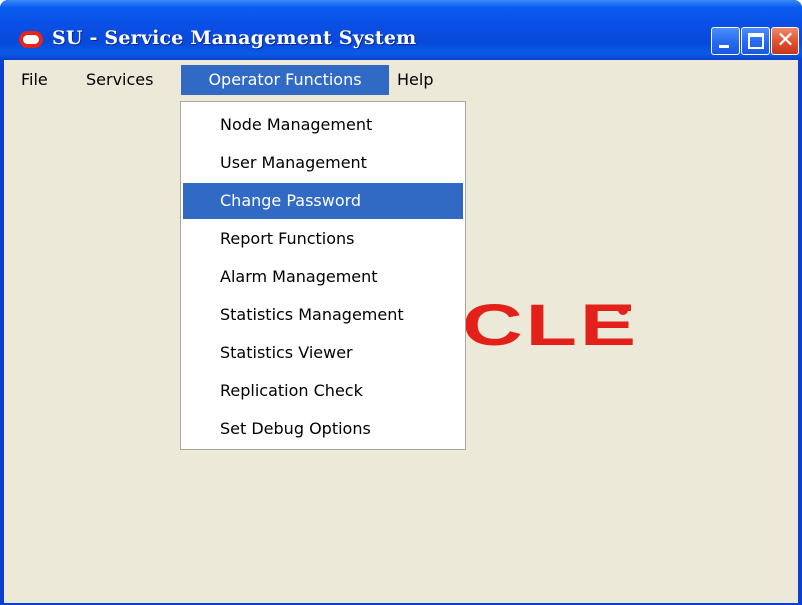 This screenshot has height=605, width=802. I want to click on menu-bar: File Services Operator Functions Help, so click(401, 80).